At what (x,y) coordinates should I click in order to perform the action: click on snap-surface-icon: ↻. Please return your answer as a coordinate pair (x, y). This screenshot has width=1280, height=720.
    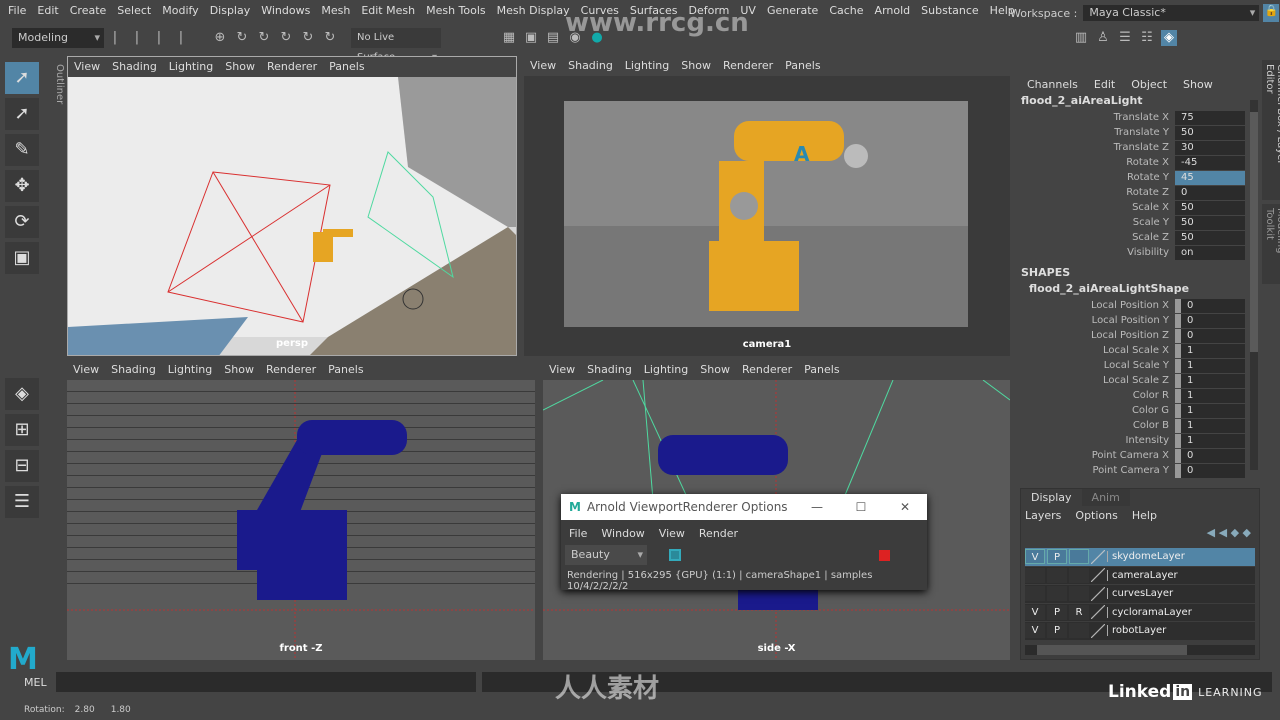
    Looking at the image, I should click on (308, 38).